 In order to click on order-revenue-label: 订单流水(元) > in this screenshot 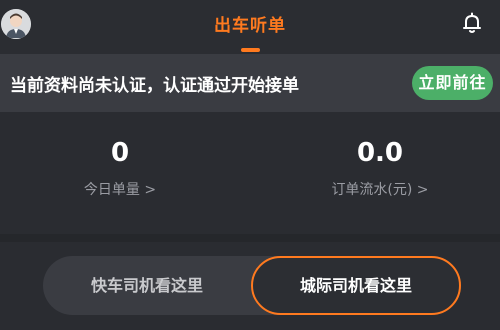, I will do `click(380, 190)`.